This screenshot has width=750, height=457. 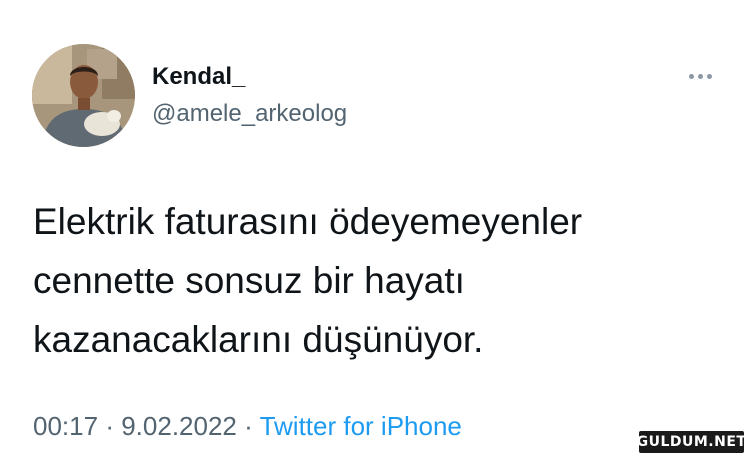 What do you see at coordinates (179, 426) in the screenshot?
I see `tweet-date: 9.02.2022` at bounding box center [179, 426].